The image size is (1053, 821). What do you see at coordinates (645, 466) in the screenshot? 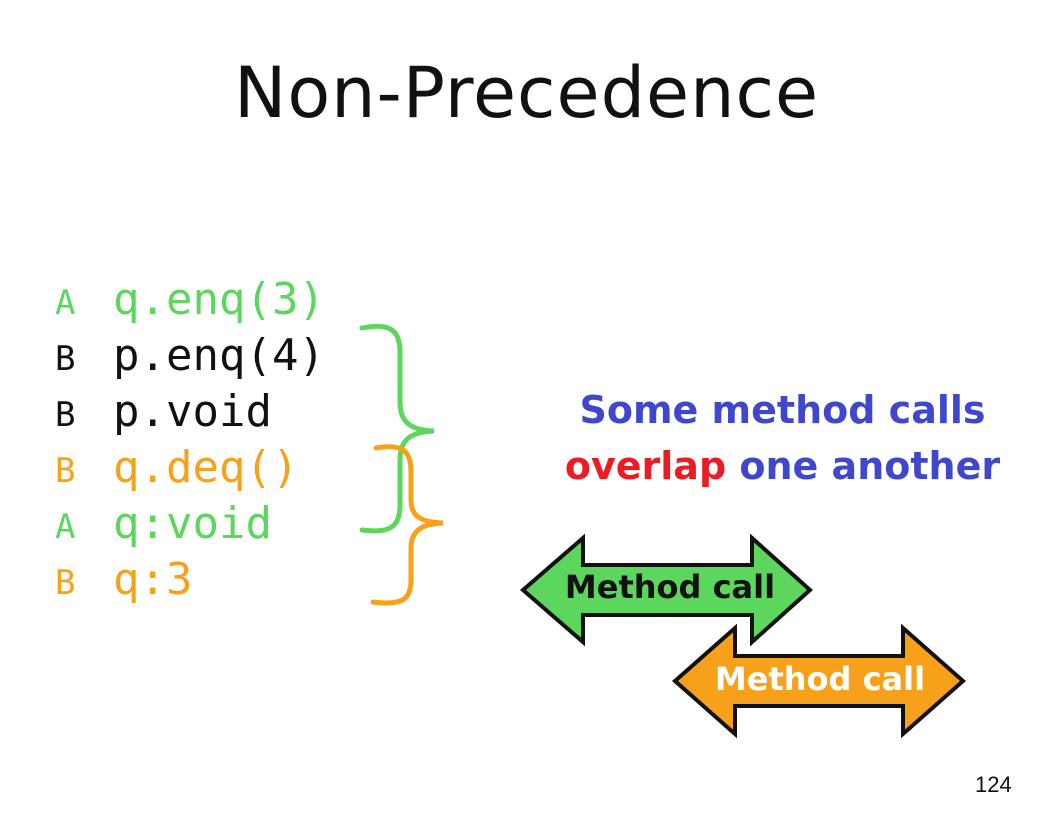
I see `caption-highlight: overlap` at bounding box center [645, 466].